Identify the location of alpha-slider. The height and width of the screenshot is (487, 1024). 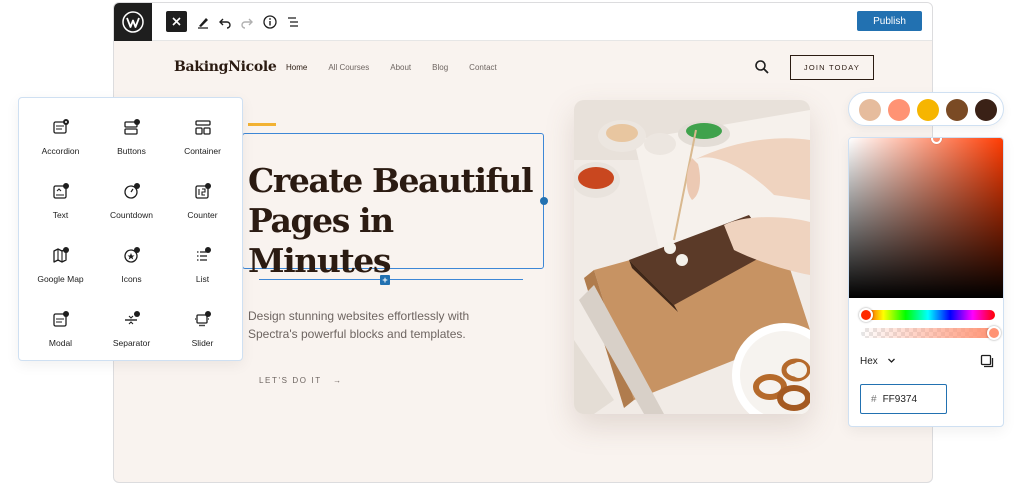
(928, 333).